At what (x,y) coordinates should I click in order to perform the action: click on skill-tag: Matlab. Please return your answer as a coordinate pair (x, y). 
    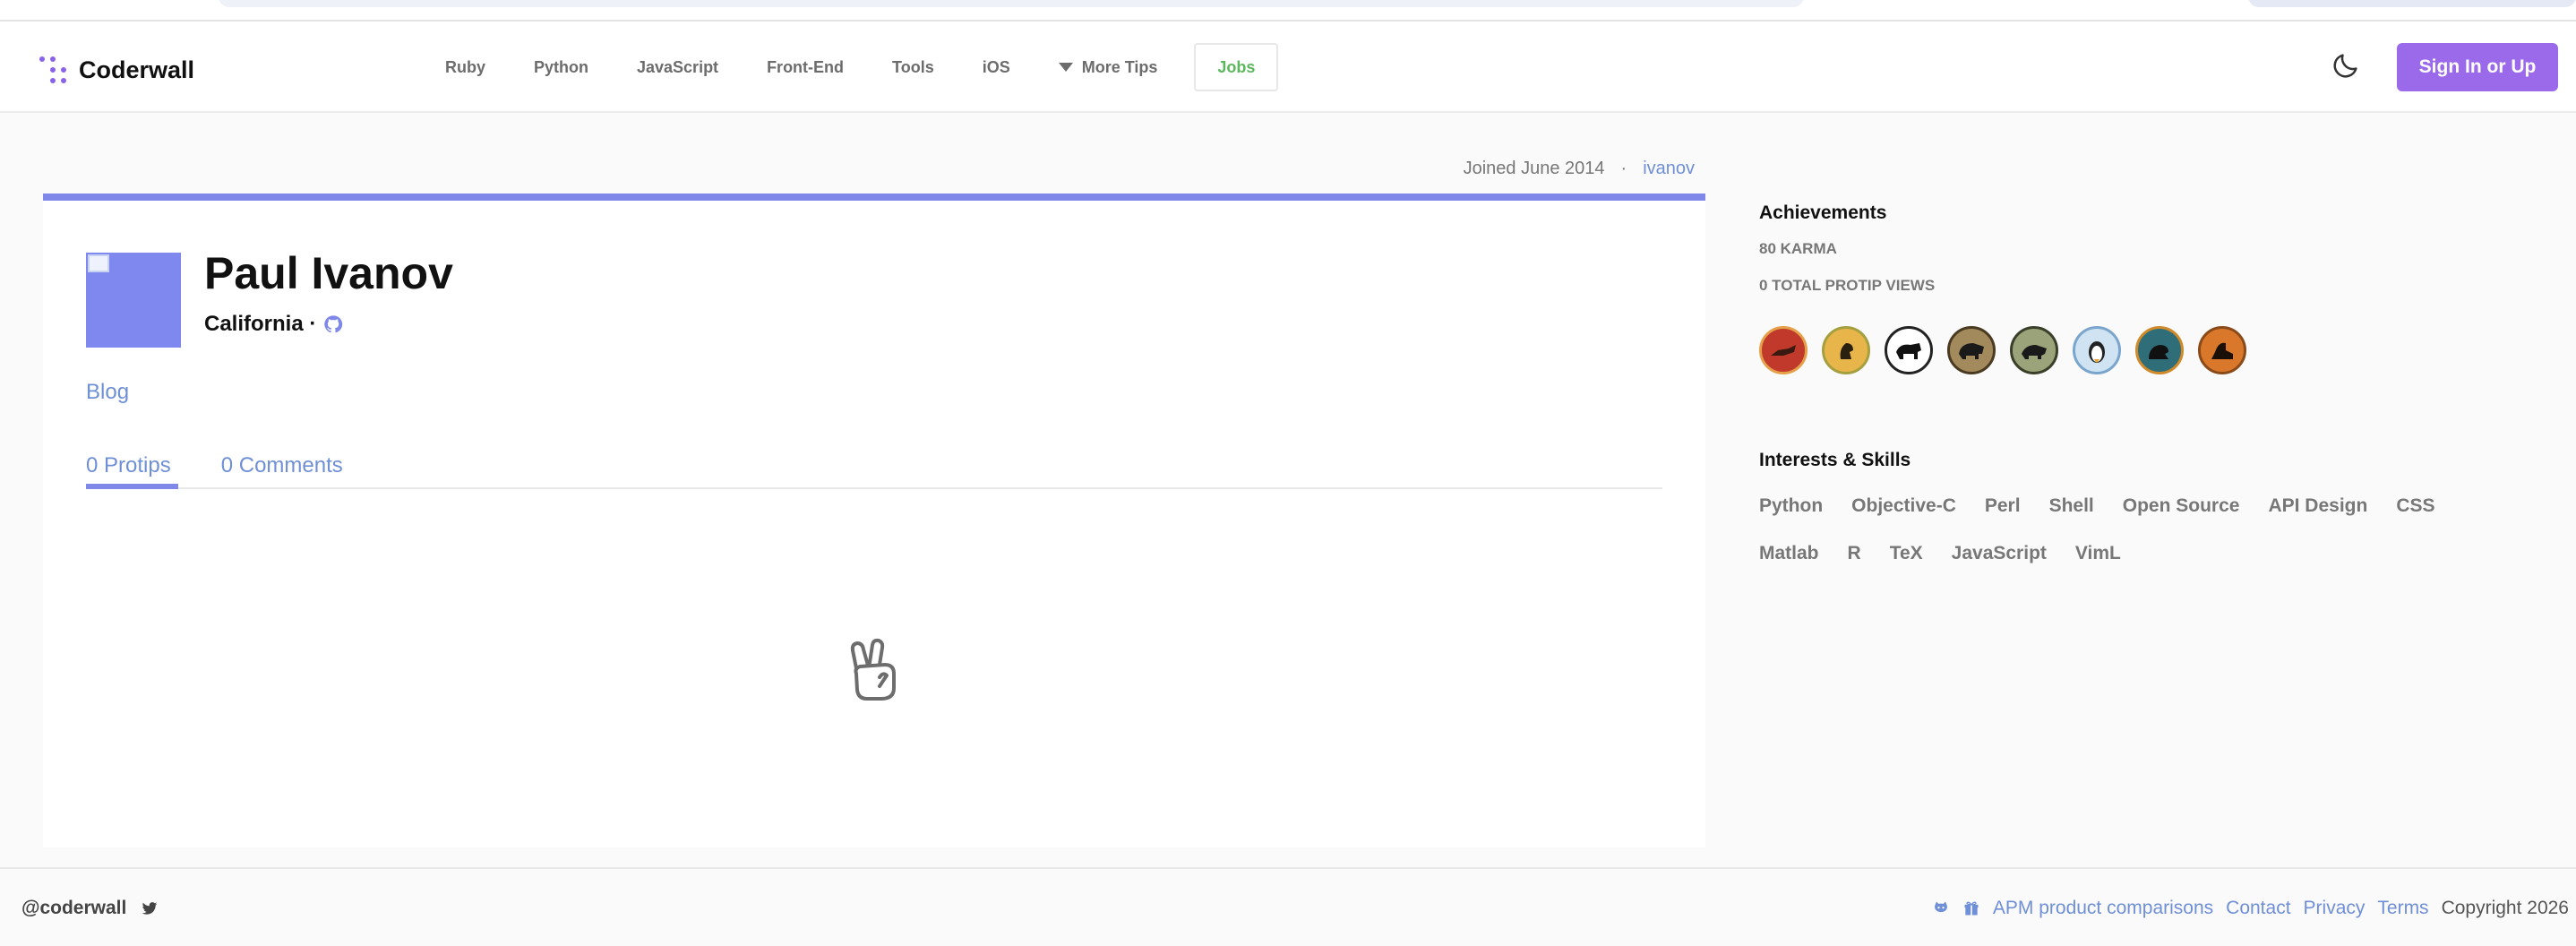
    Looking at the image, I should click on (1789, 553).